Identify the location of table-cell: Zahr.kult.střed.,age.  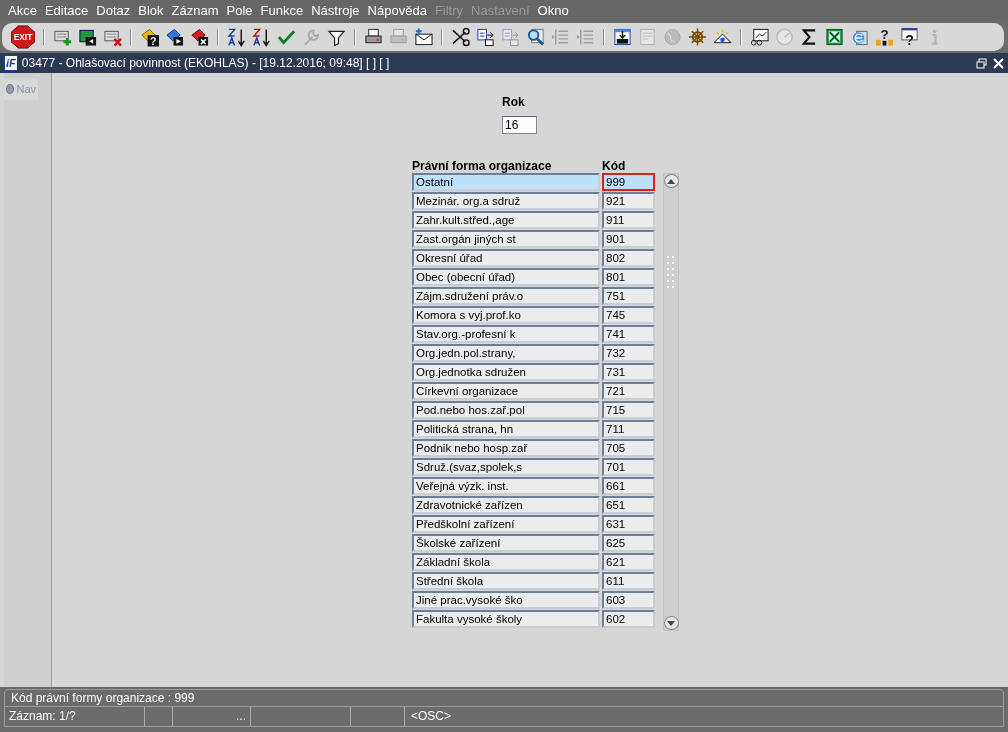
(506, 220).